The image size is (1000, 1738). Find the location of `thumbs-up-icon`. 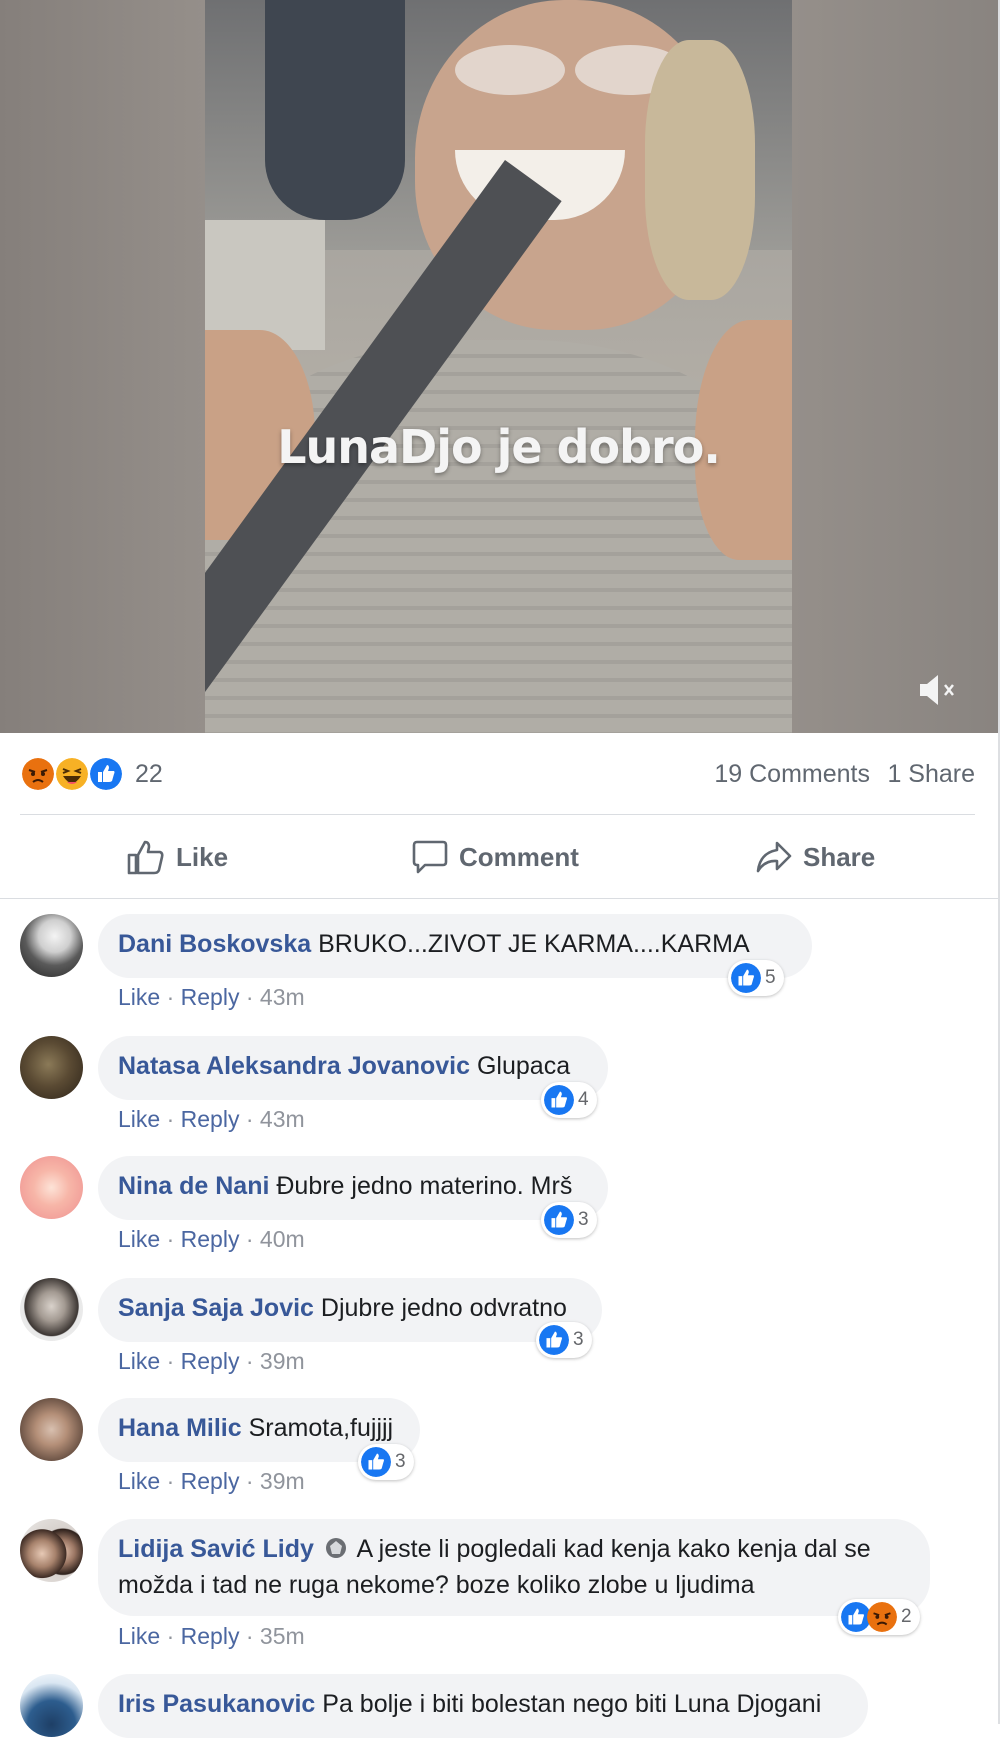

thumbs-up-icon is located at coordinates (146, 857).